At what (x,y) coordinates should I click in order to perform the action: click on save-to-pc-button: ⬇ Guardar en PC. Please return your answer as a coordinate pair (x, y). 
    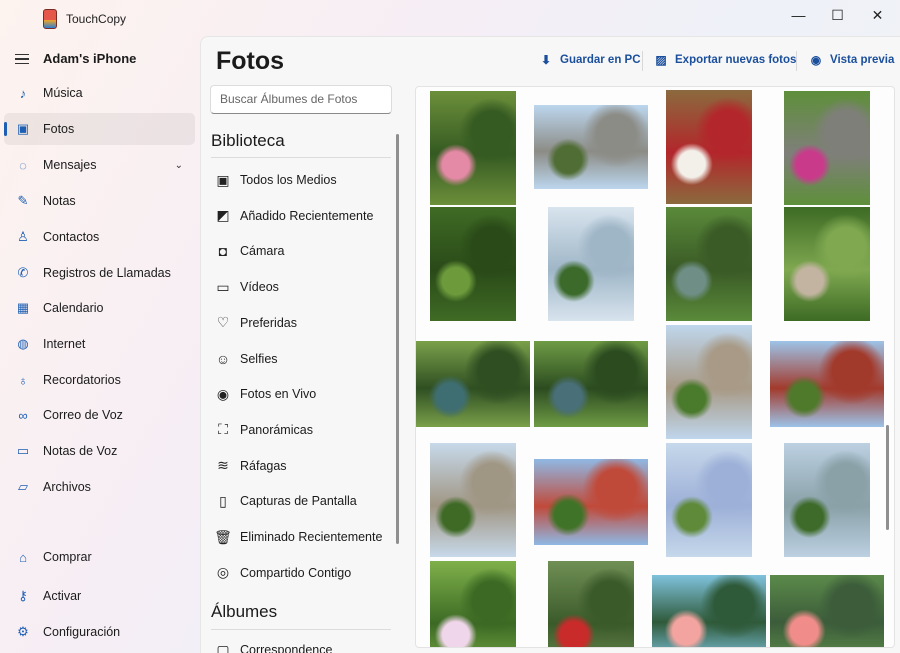
    Looking at the image, I should click on (590, 60).